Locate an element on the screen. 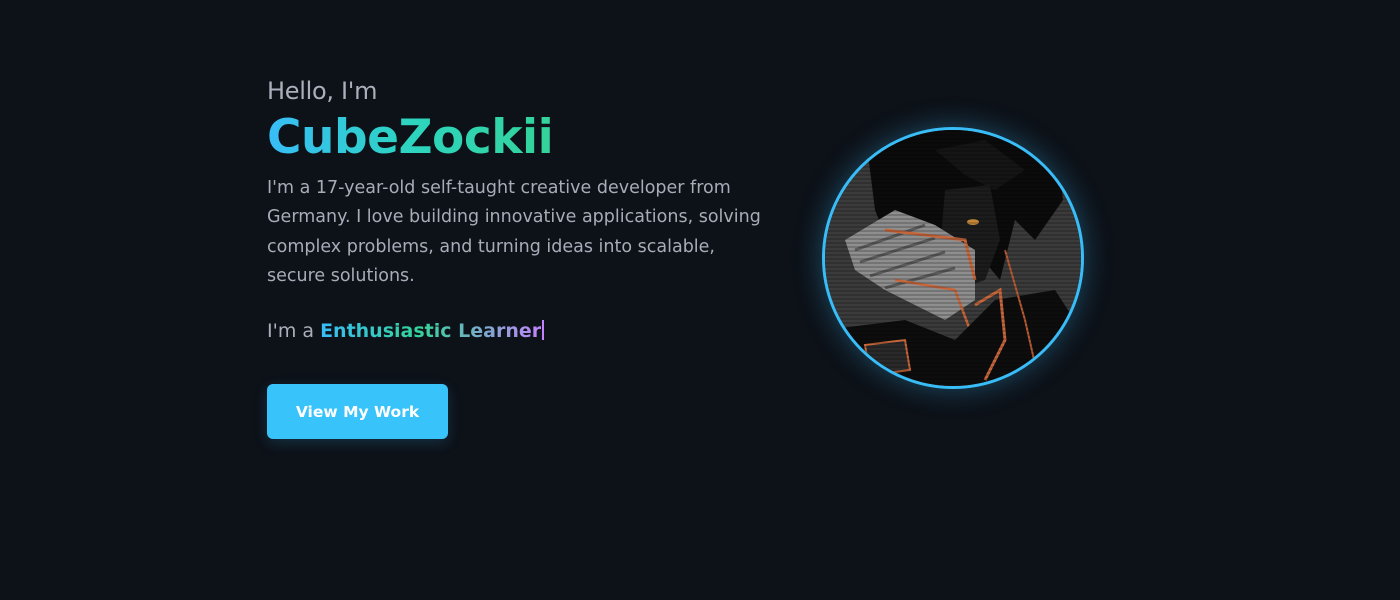 Image resolution: width=1400 pixels, height=600 pixels. typing-cursor is located at coordinates (543, 330).